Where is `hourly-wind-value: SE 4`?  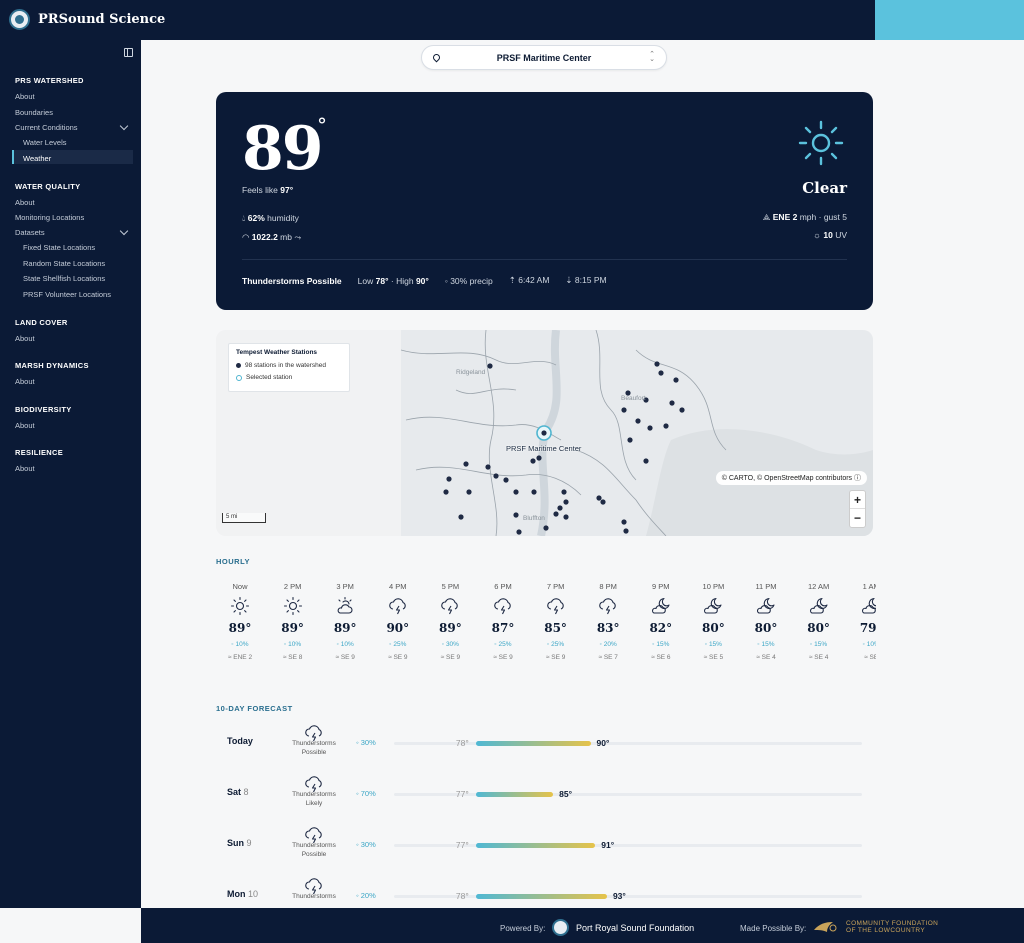
hourly-wind-value: SE 4 is located at coordinates (768, 657).